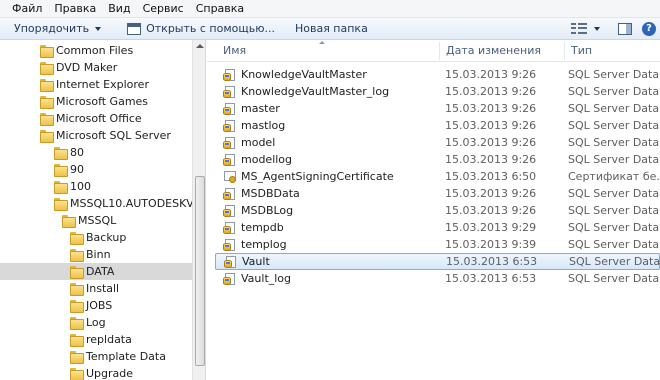  What do you see at coordinates (330, 9) in the screenshot?
I see `menu-bar: Файл Правка Вид Сервис Справка` at bounding box center [330, 9].